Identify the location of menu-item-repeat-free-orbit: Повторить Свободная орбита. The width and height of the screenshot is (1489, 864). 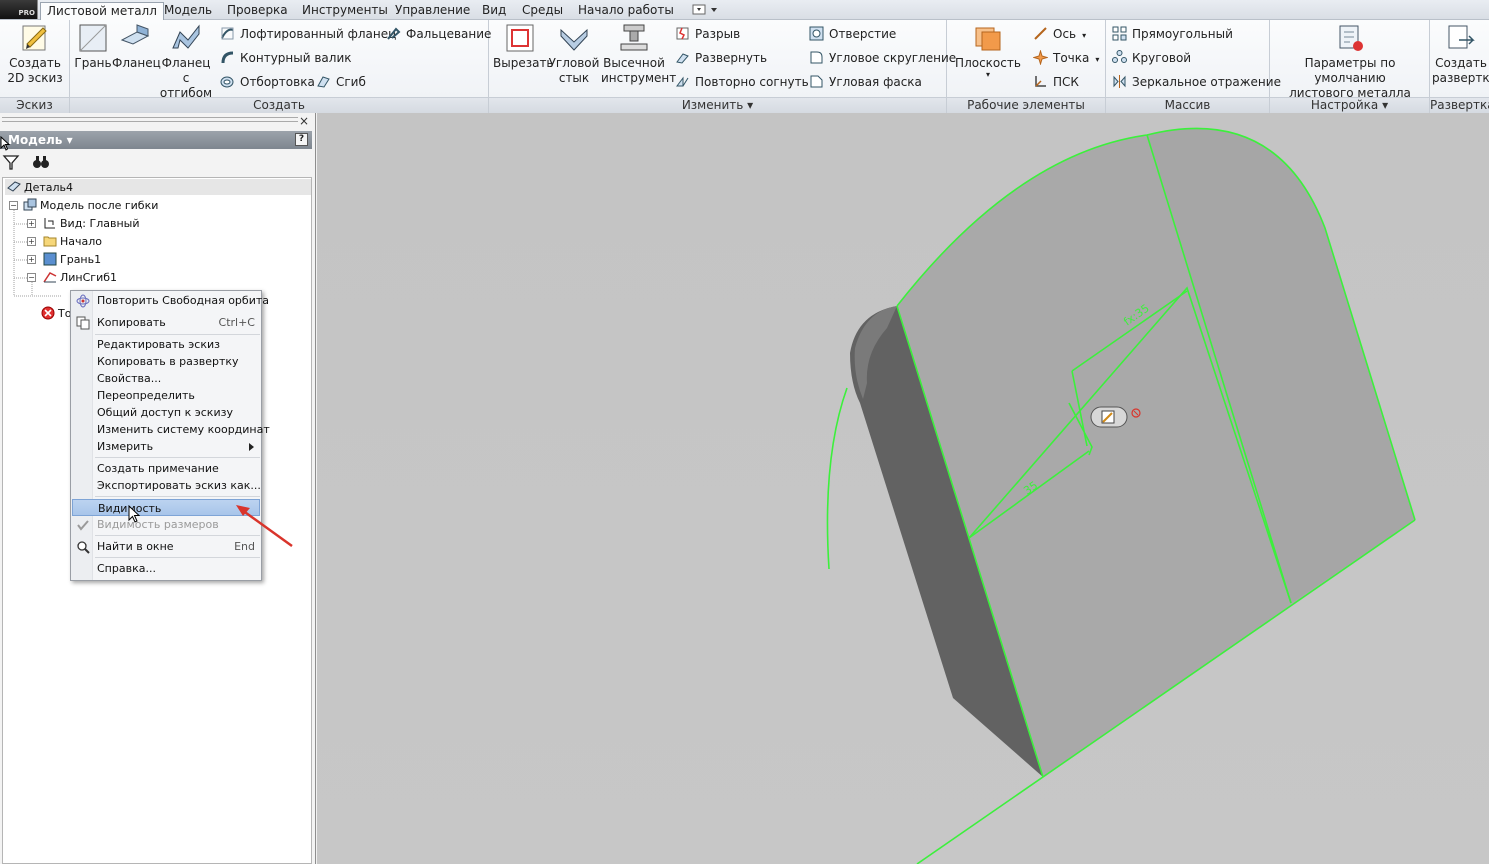
(170, 300).